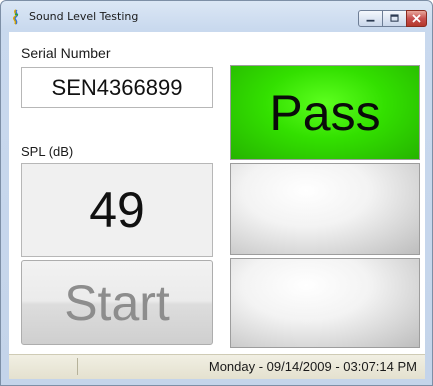  I want to click on window-title: Sound Level Testing, so click(84, 16).